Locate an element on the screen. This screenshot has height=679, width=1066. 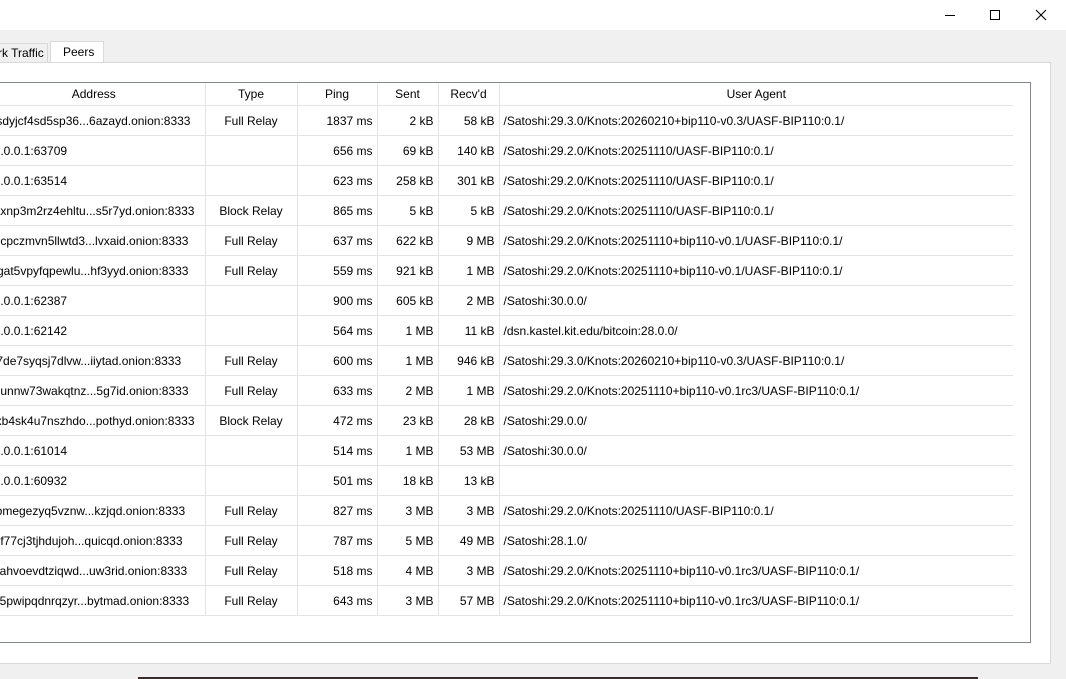
ping-cell: 900 ms is located at coordinates (337, 300).